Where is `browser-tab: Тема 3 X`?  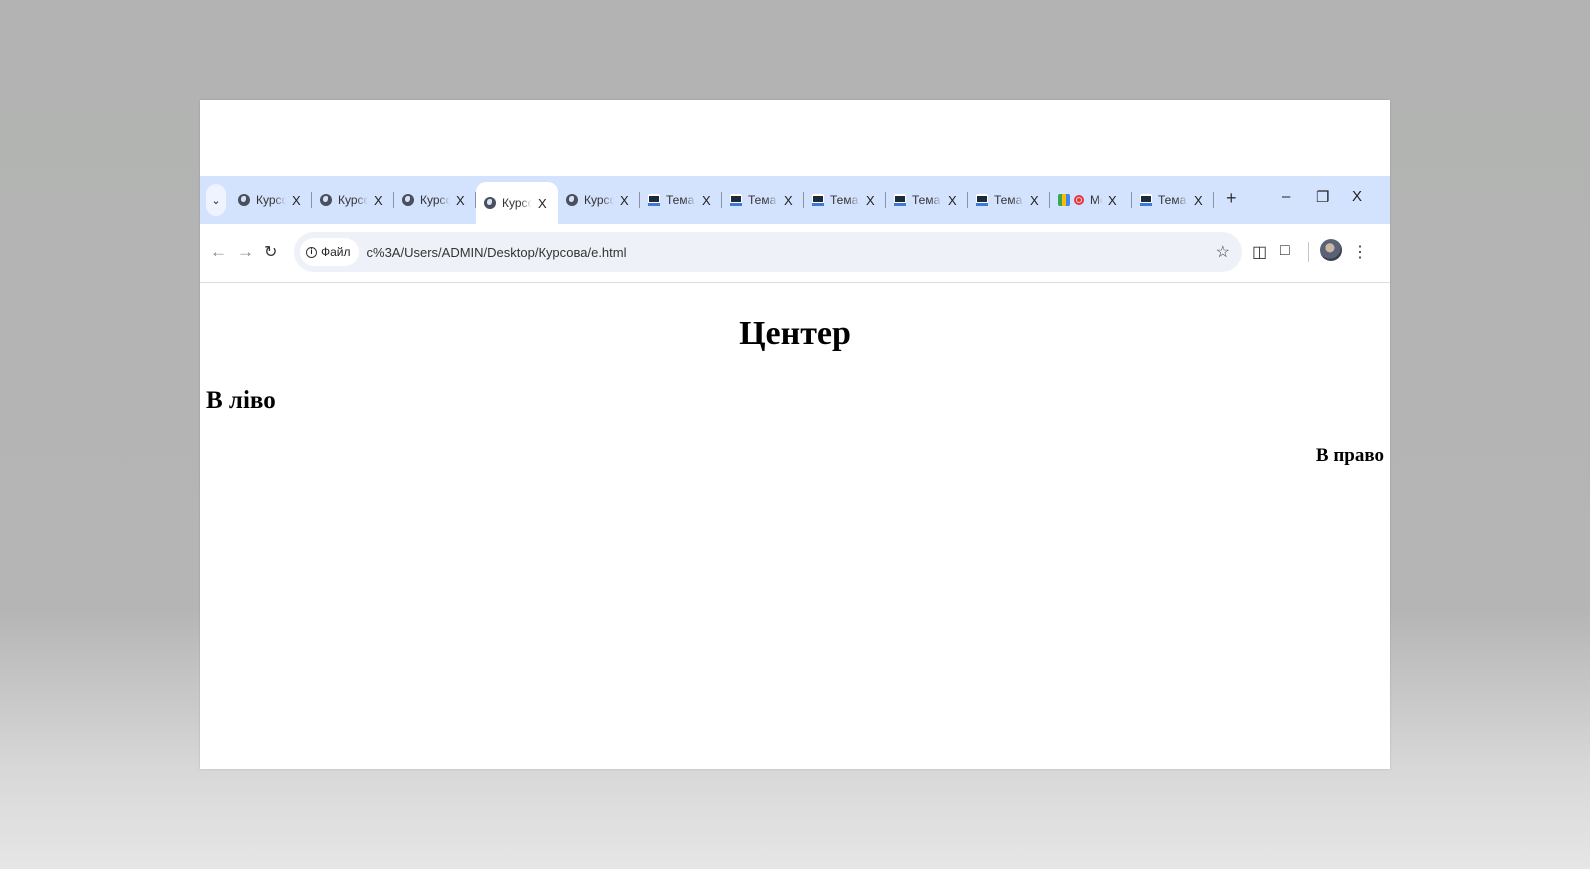 browser-tab: Тема 3 X is located at coordinates (763, 200).